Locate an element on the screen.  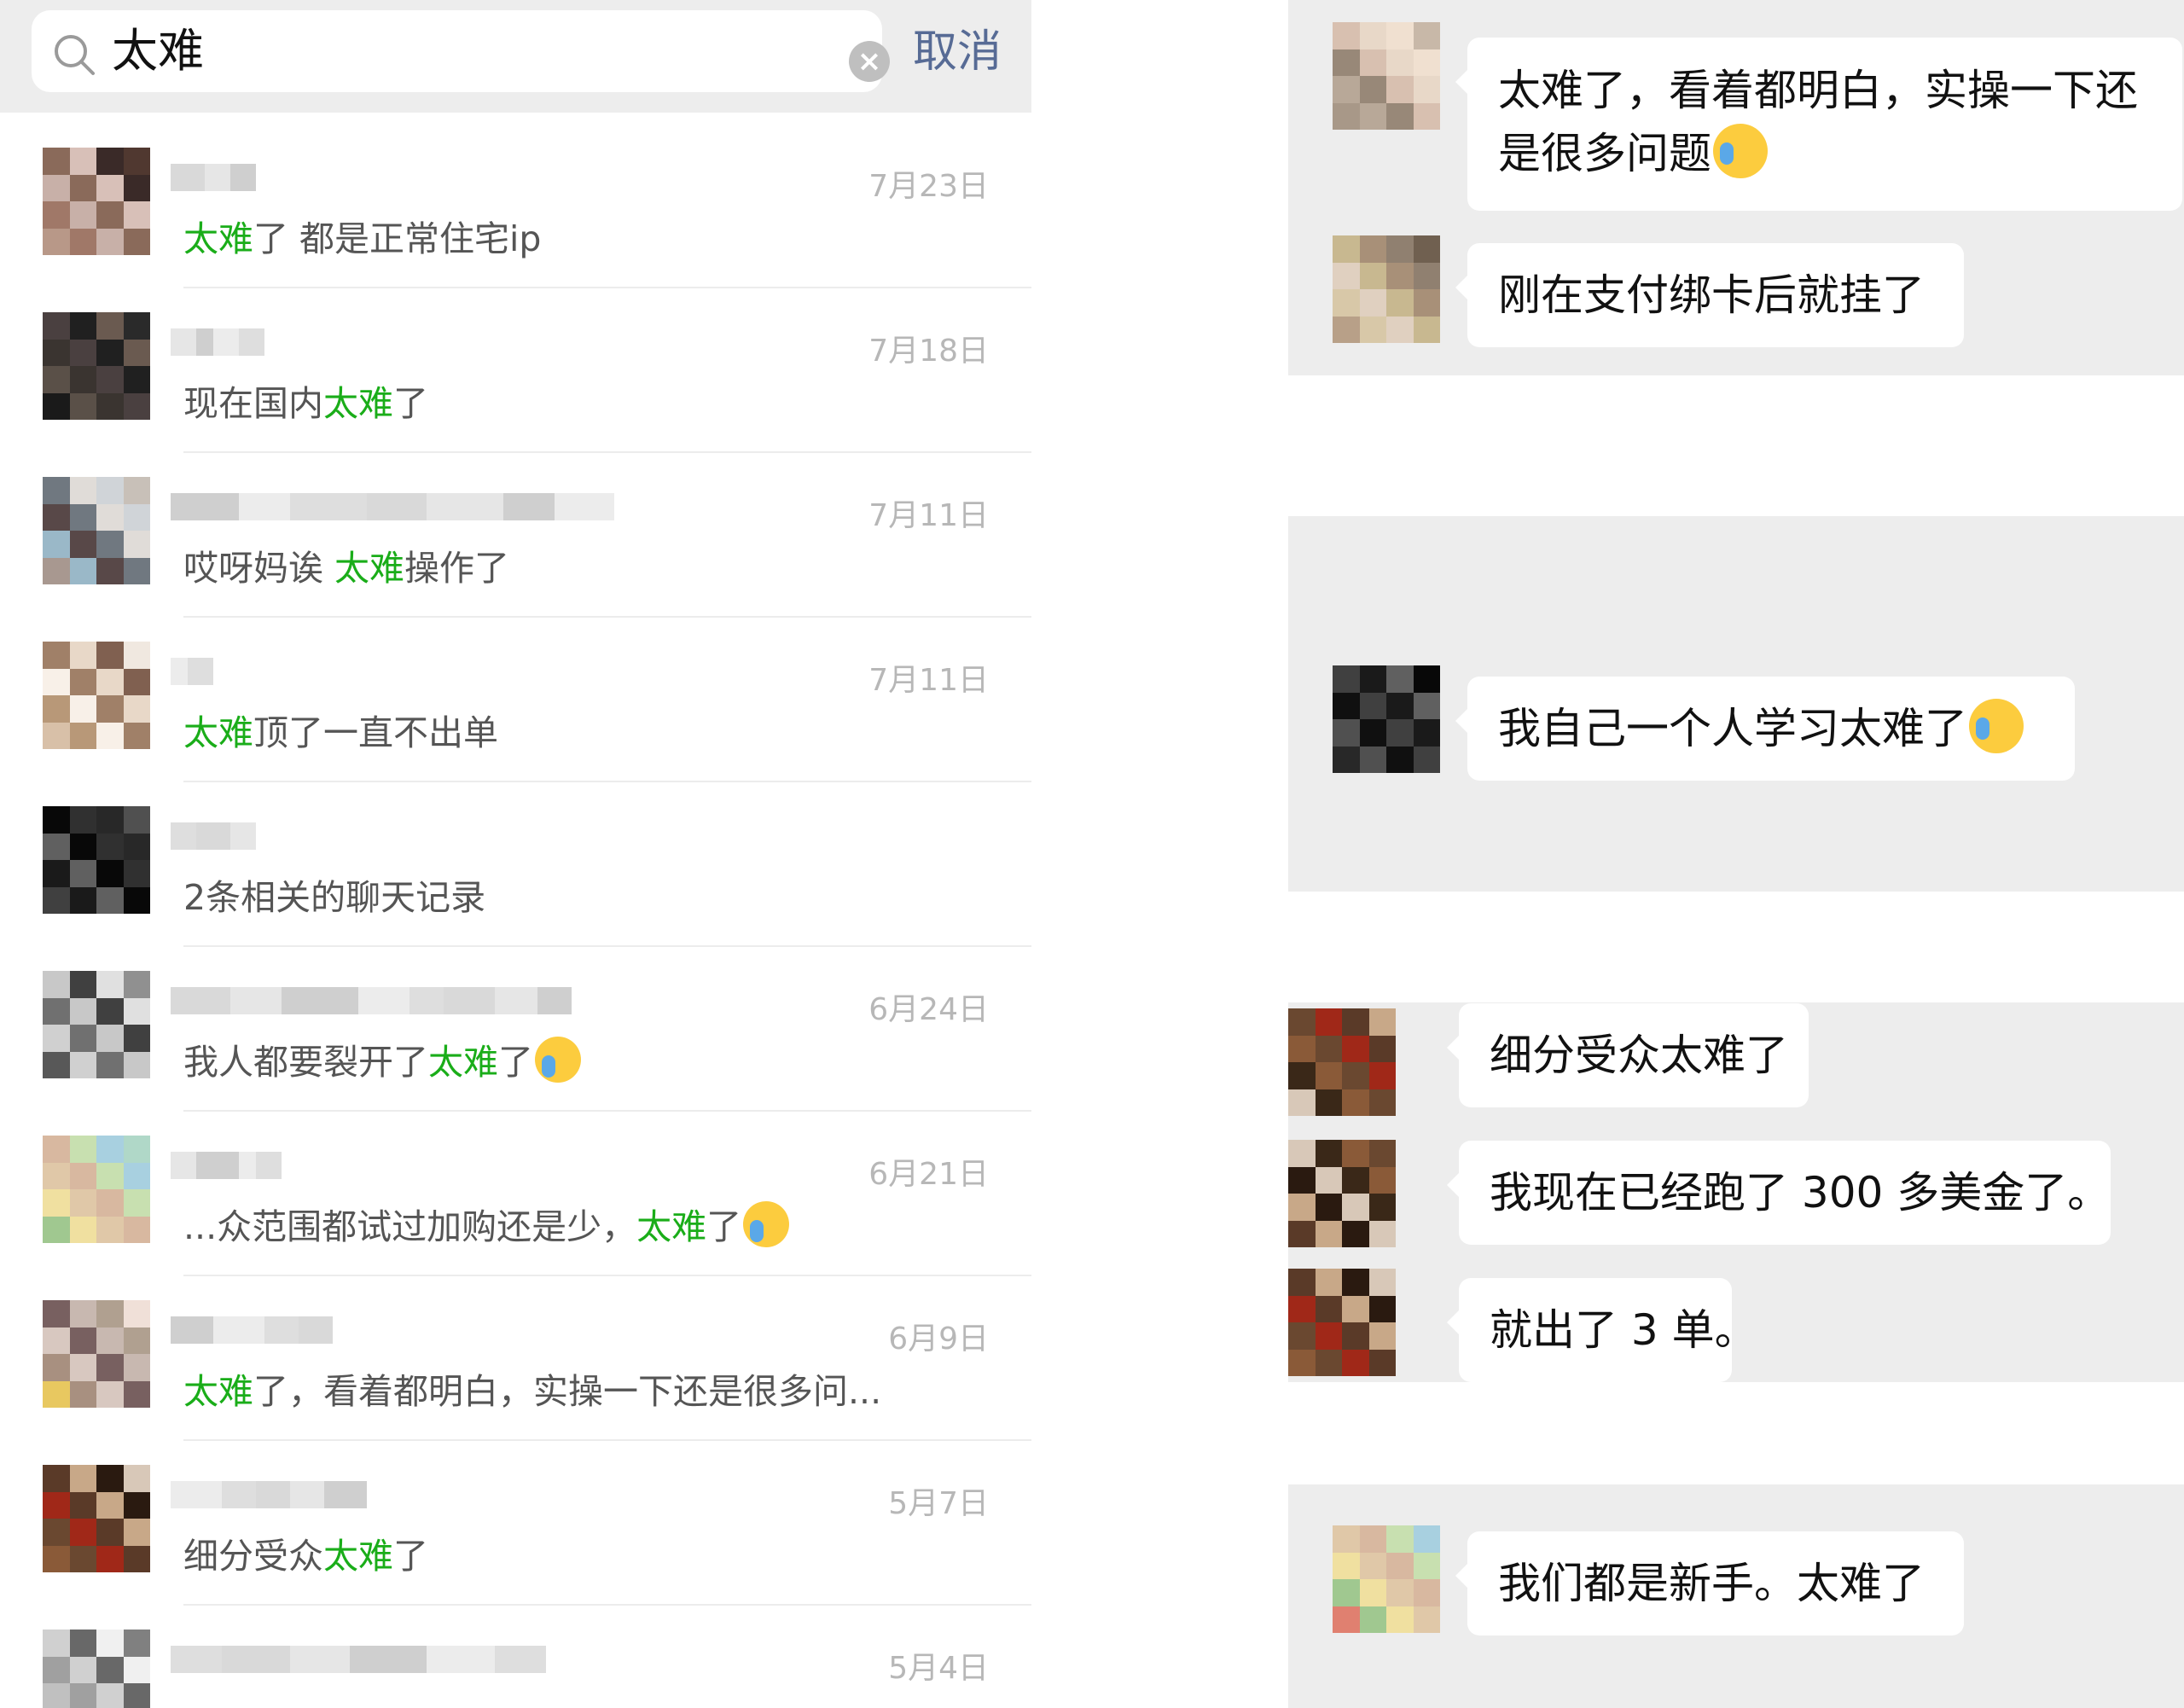
snippet-text: 顶了一直不出单 is located at coordinates (376, 732).